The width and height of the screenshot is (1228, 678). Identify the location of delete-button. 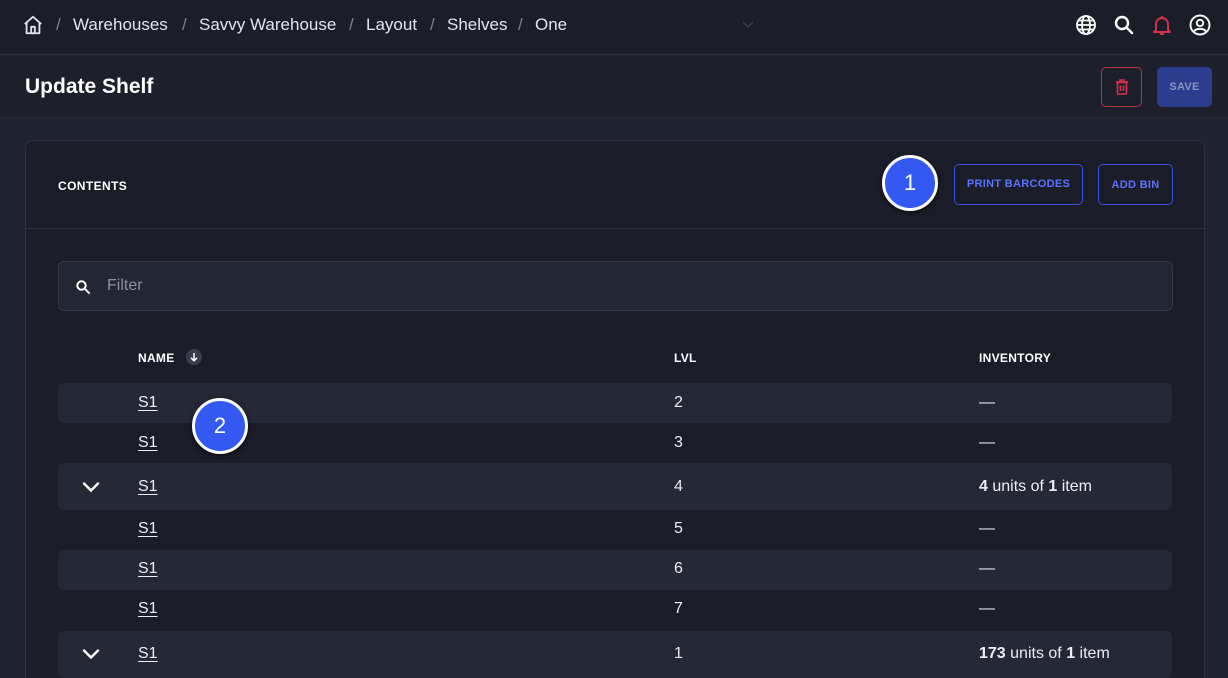
(1121, 87).